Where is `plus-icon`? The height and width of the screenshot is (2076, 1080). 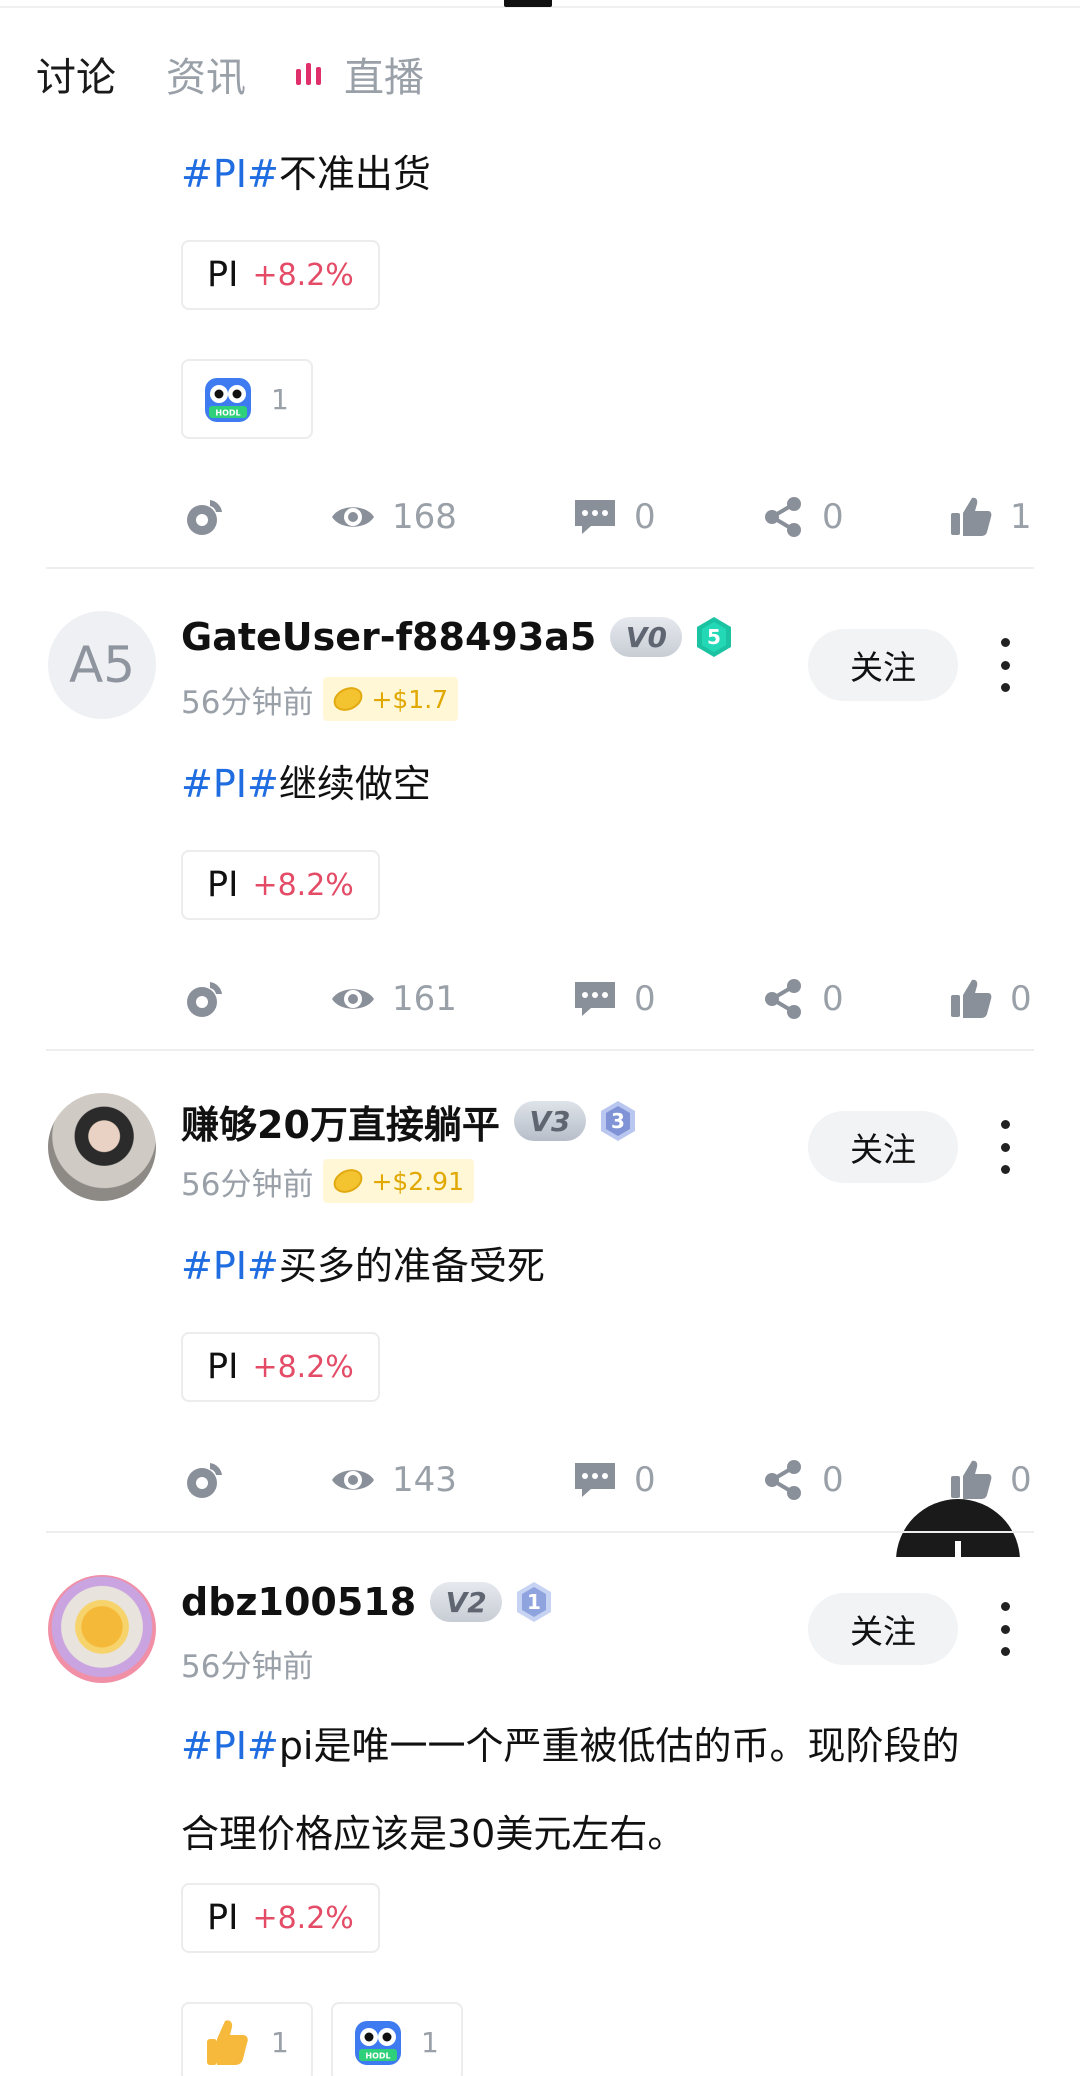 plus-icon is located at coordinates (958, 1528).